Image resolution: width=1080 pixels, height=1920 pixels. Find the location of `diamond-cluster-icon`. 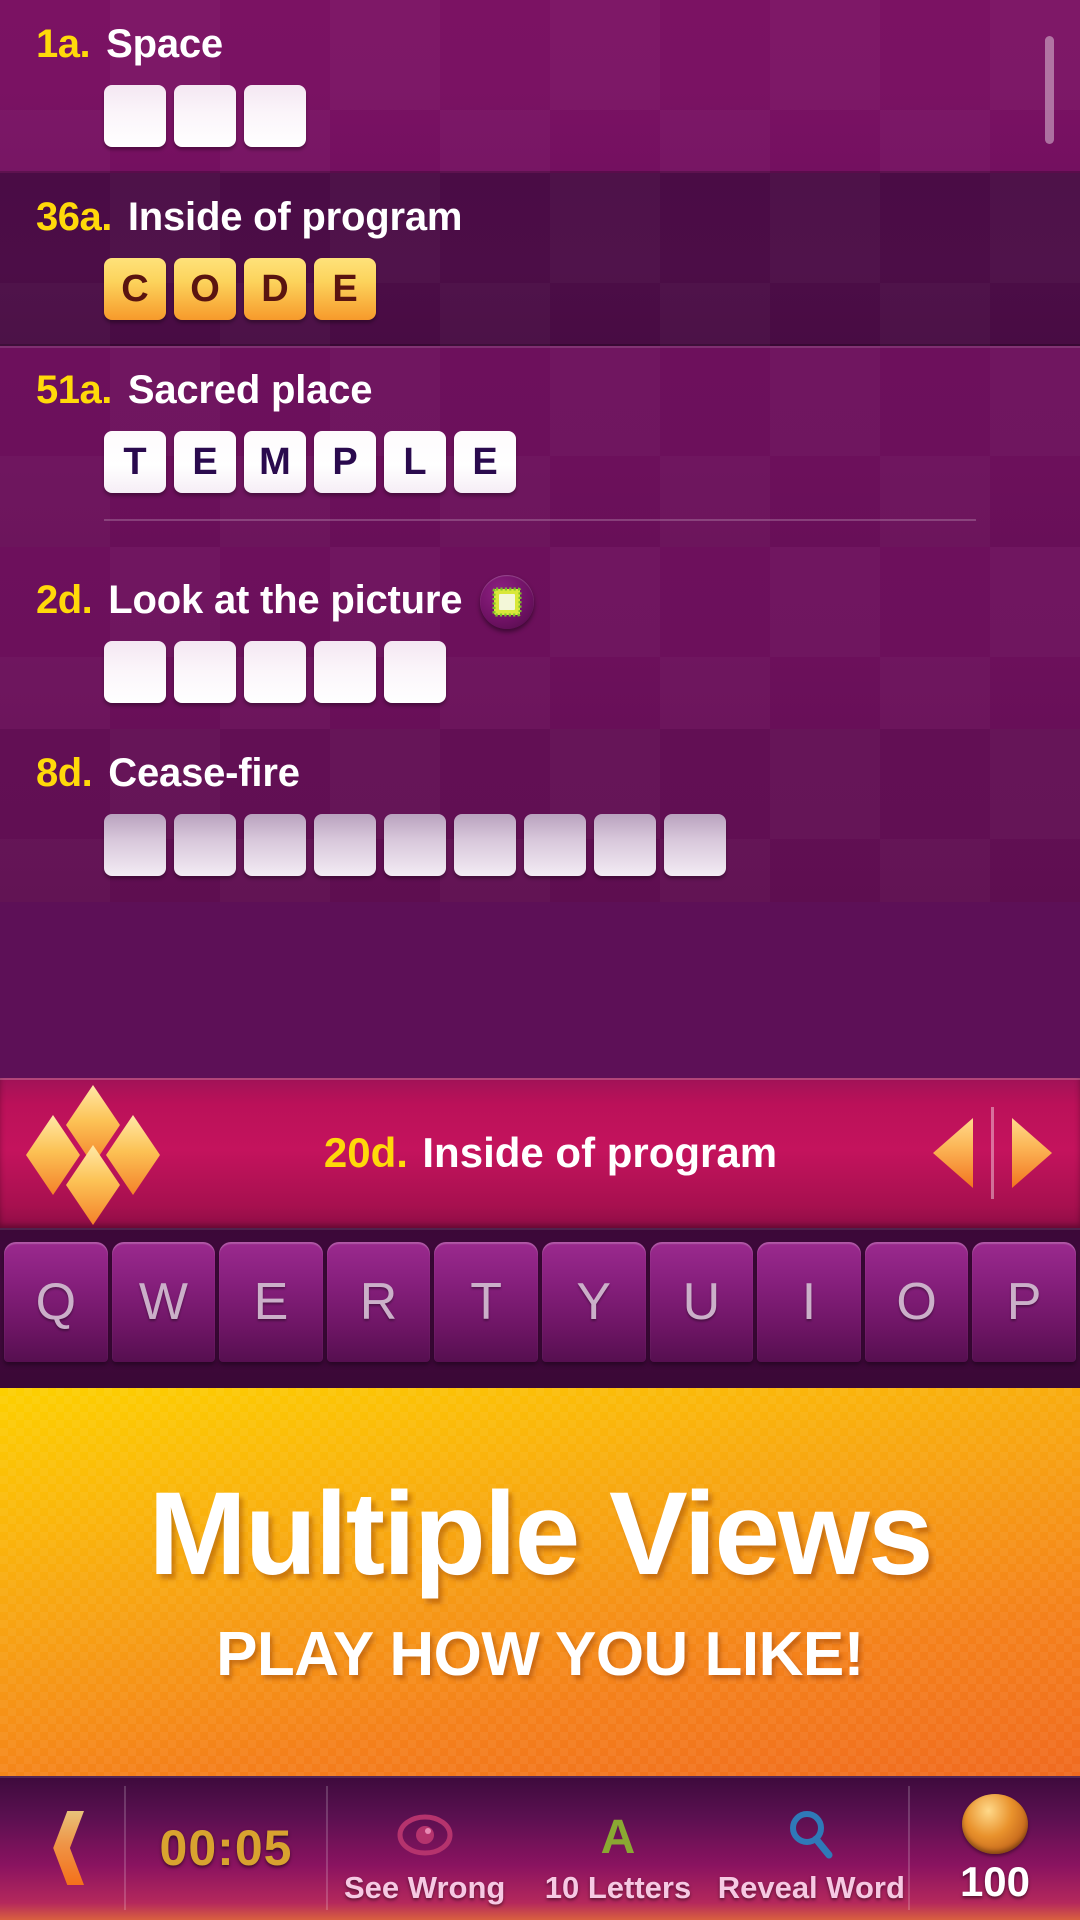

diamond-cluster-icon is located at coordinates (93, 1154).